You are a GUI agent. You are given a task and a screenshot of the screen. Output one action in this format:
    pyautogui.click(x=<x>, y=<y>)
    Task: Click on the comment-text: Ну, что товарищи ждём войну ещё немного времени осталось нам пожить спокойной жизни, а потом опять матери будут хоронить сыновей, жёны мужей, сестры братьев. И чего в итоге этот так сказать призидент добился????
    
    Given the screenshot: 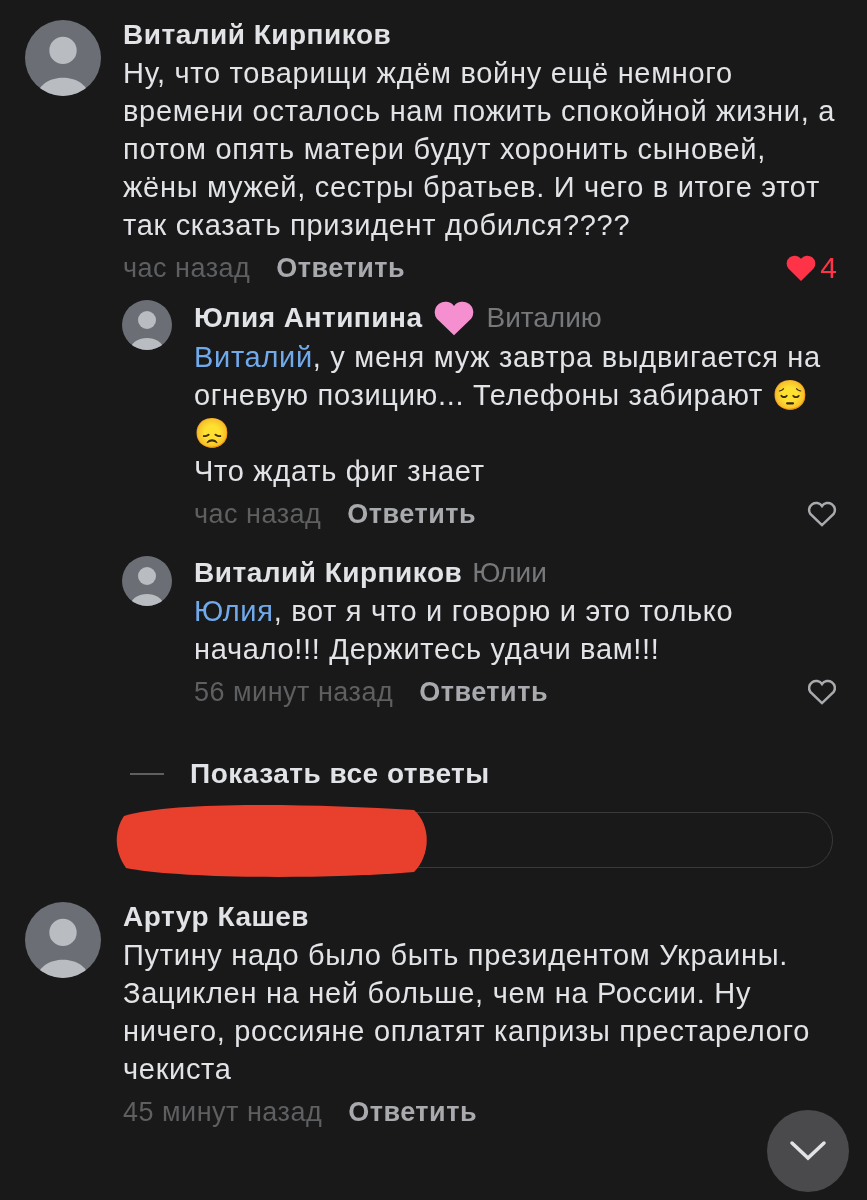 What is the action you would take?
    pyautogui.click(x=480, y=149)
    